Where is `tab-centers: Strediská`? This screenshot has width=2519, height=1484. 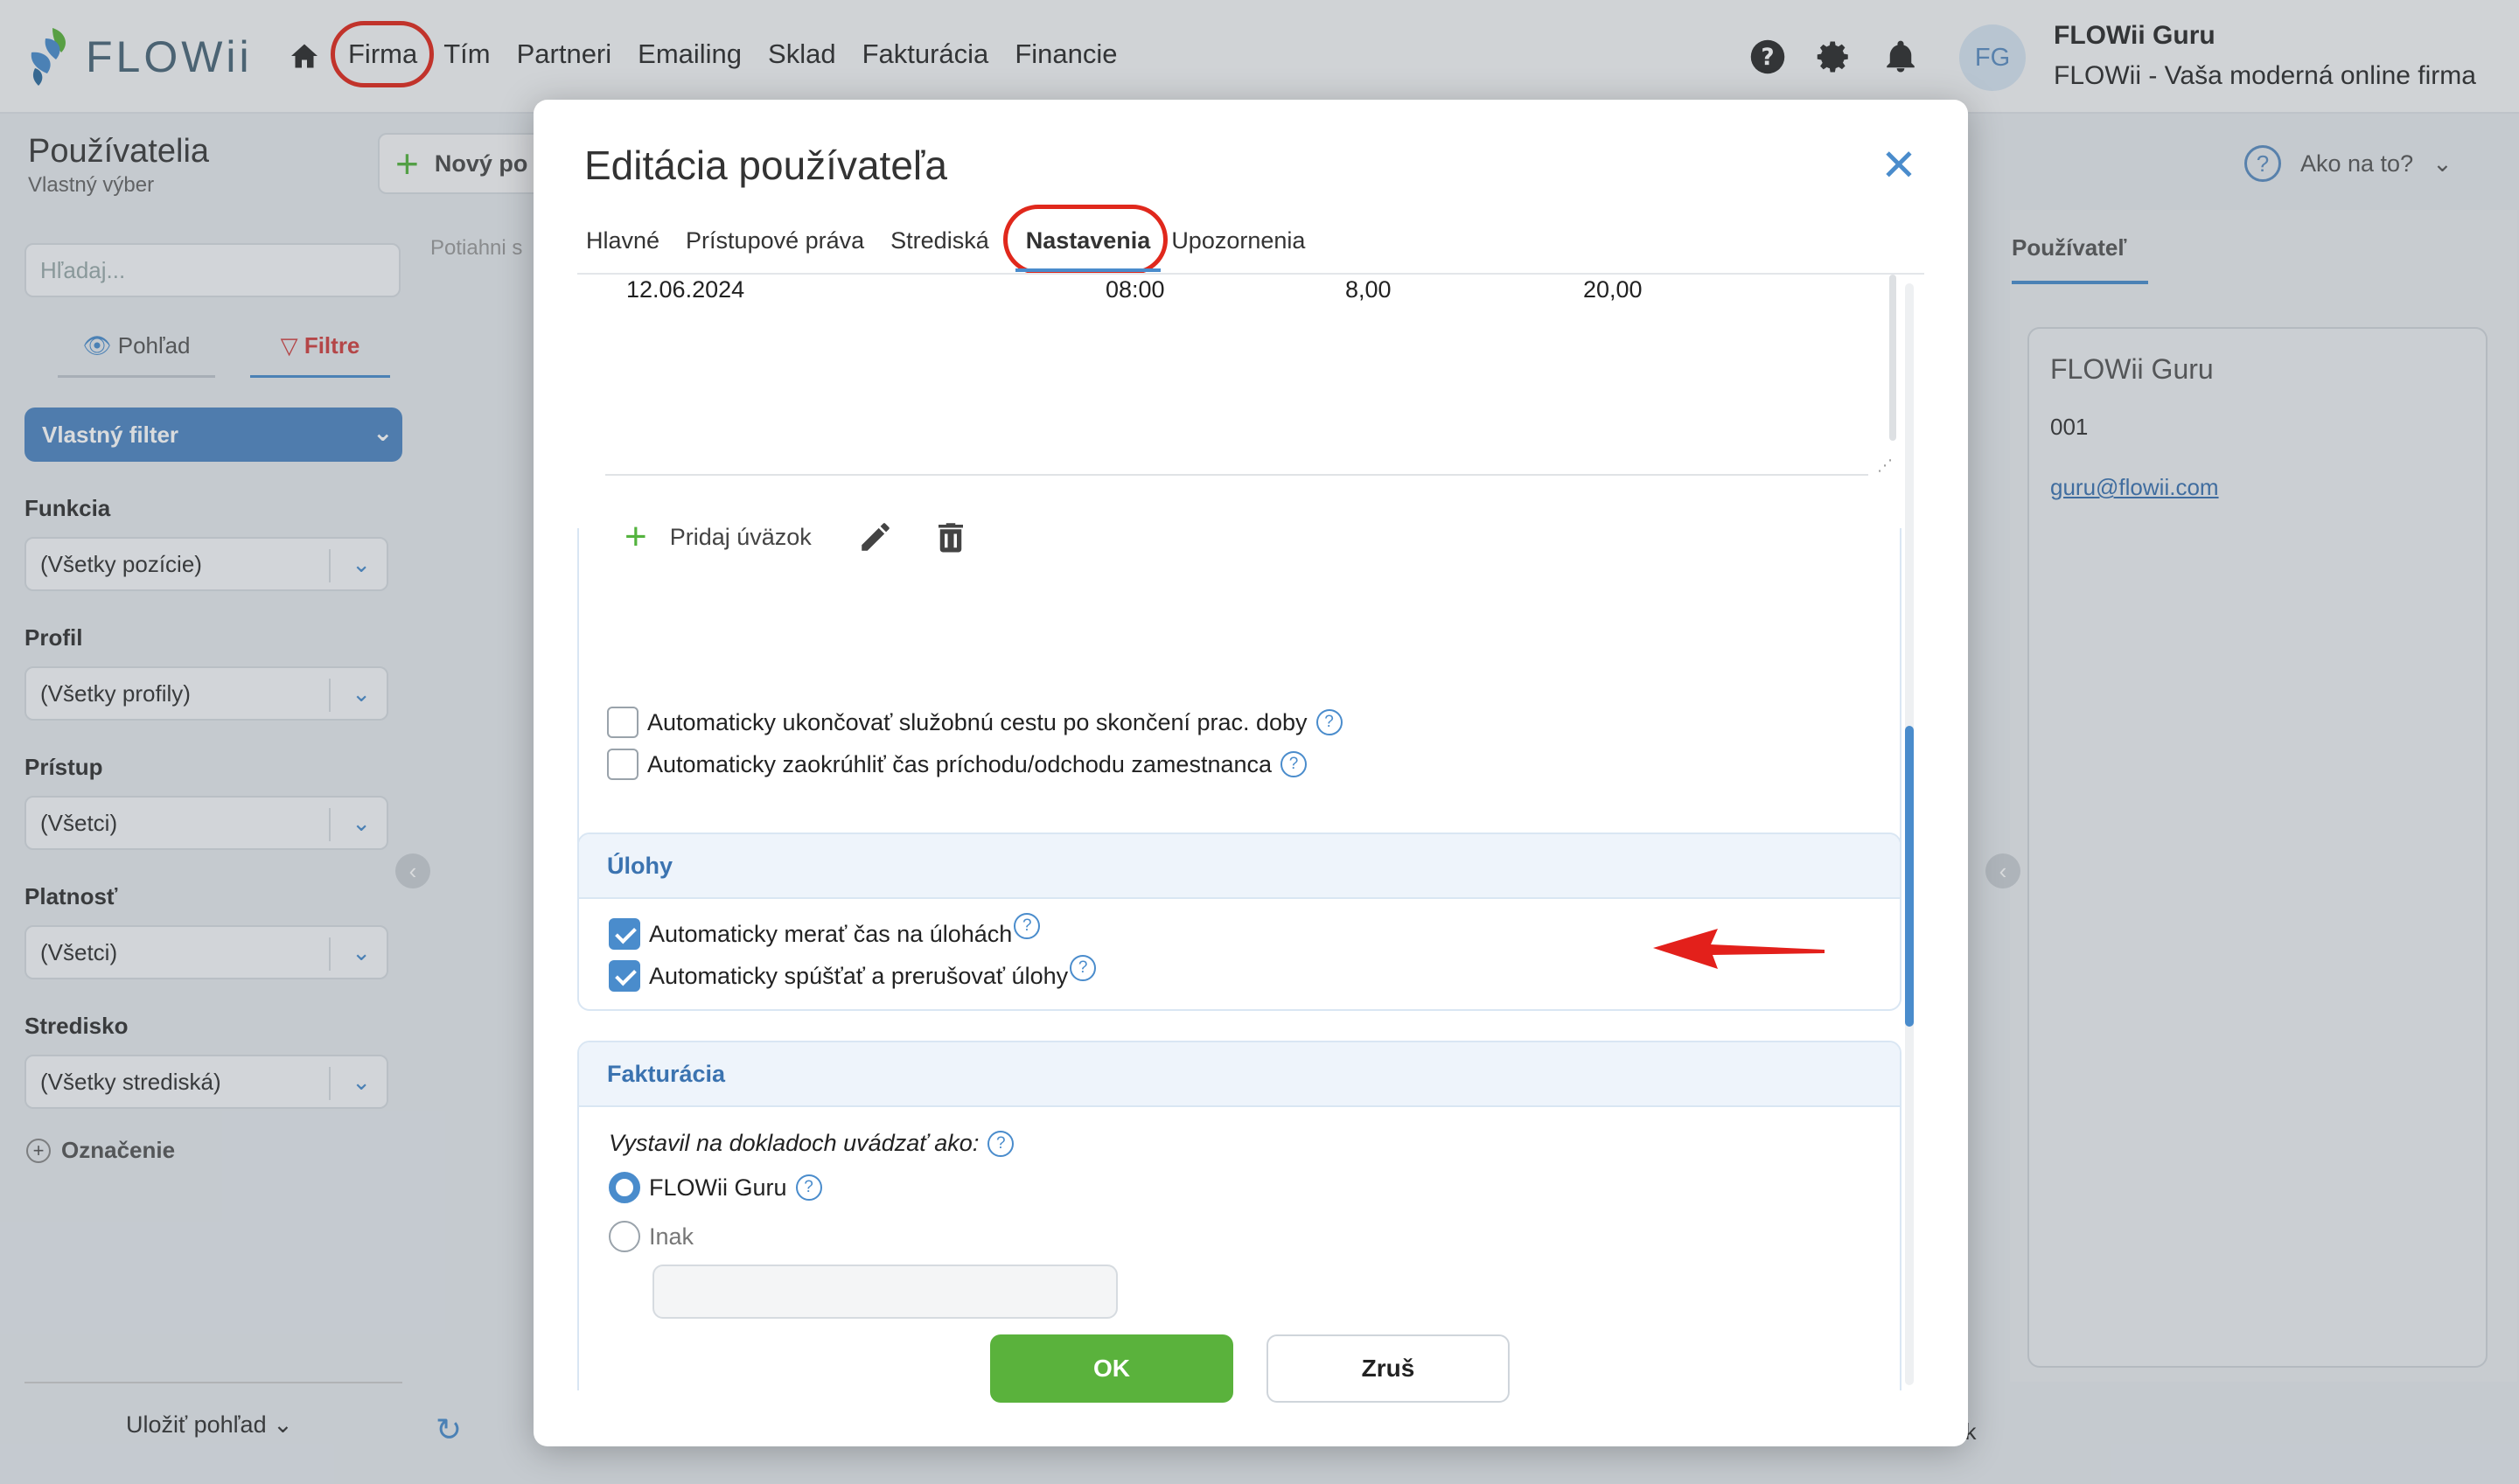 tab-centers: Strediská is located at coordinates (939, 240).